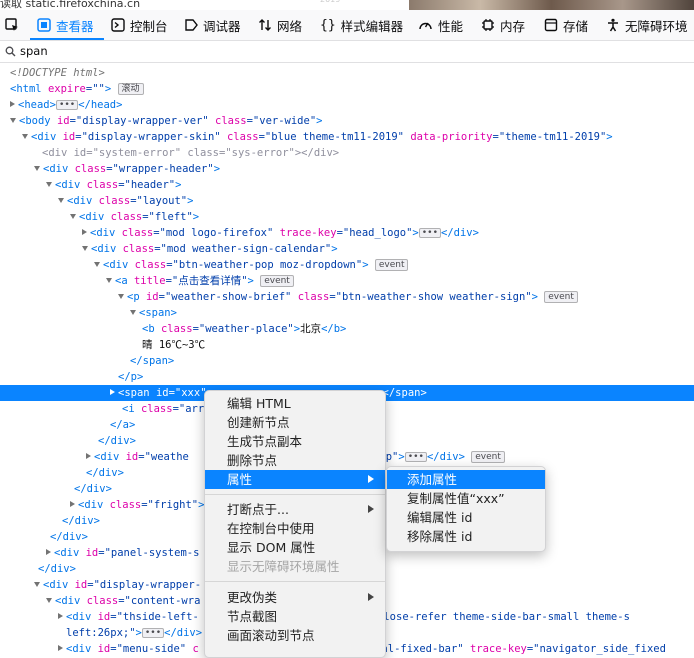 This screenshot has width=694, height=658. I want to click on search-input: span, so click(34, 51).